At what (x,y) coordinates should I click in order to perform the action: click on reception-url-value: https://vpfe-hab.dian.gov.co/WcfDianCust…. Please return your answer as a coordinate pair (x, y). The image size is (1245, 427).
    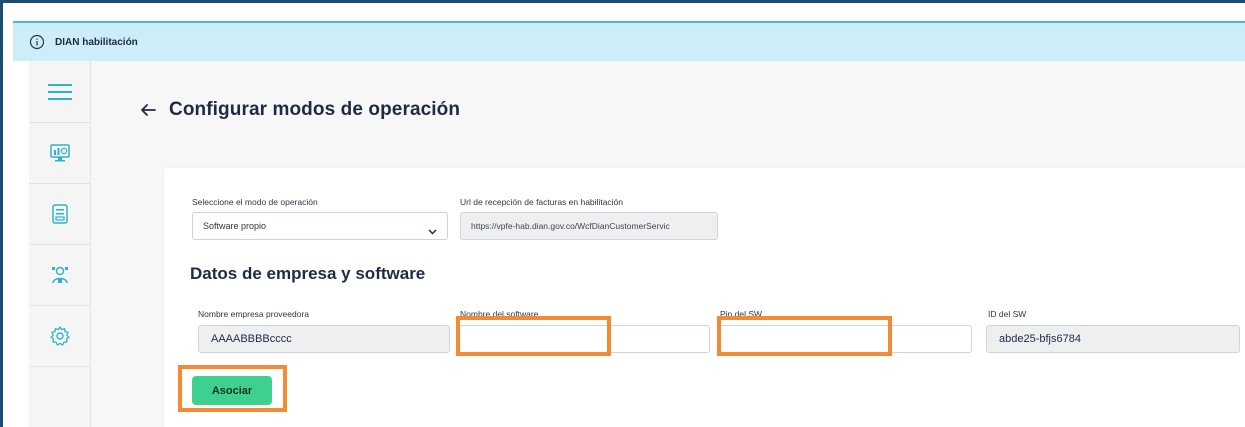
    Looking at the image, I should click on (570, 226).